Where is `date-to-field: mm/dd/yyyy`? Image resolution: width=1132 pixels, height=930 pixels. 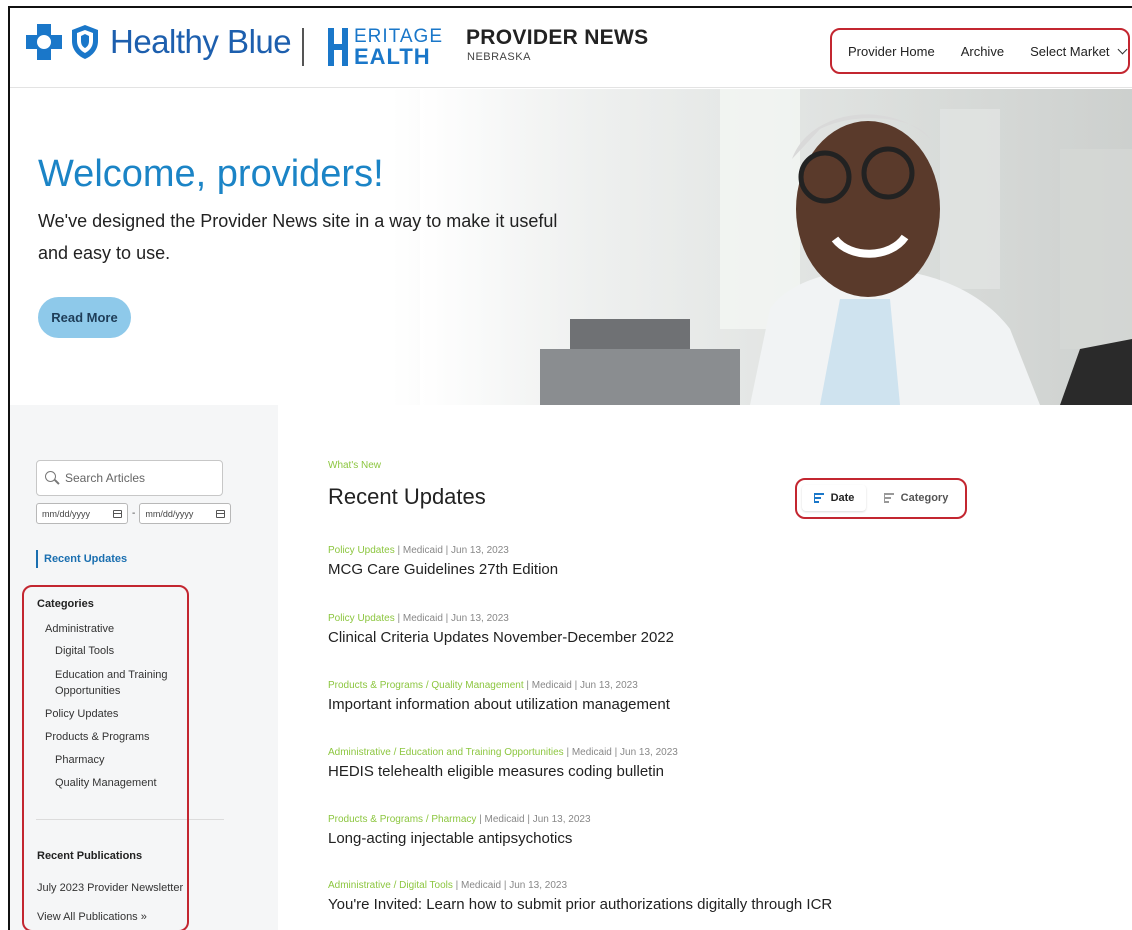
date-to-field: mm/dd/yyyy is located at coordinates (185, 513).